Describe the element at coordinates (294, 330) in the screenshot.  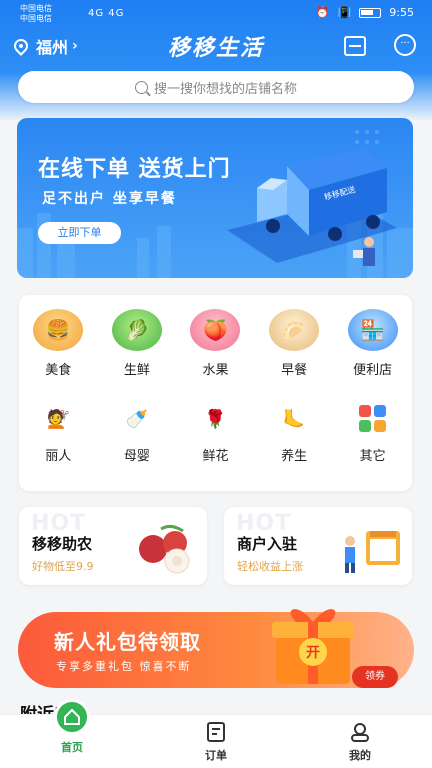
I see `breakfast-icon: 🥟` at that location.